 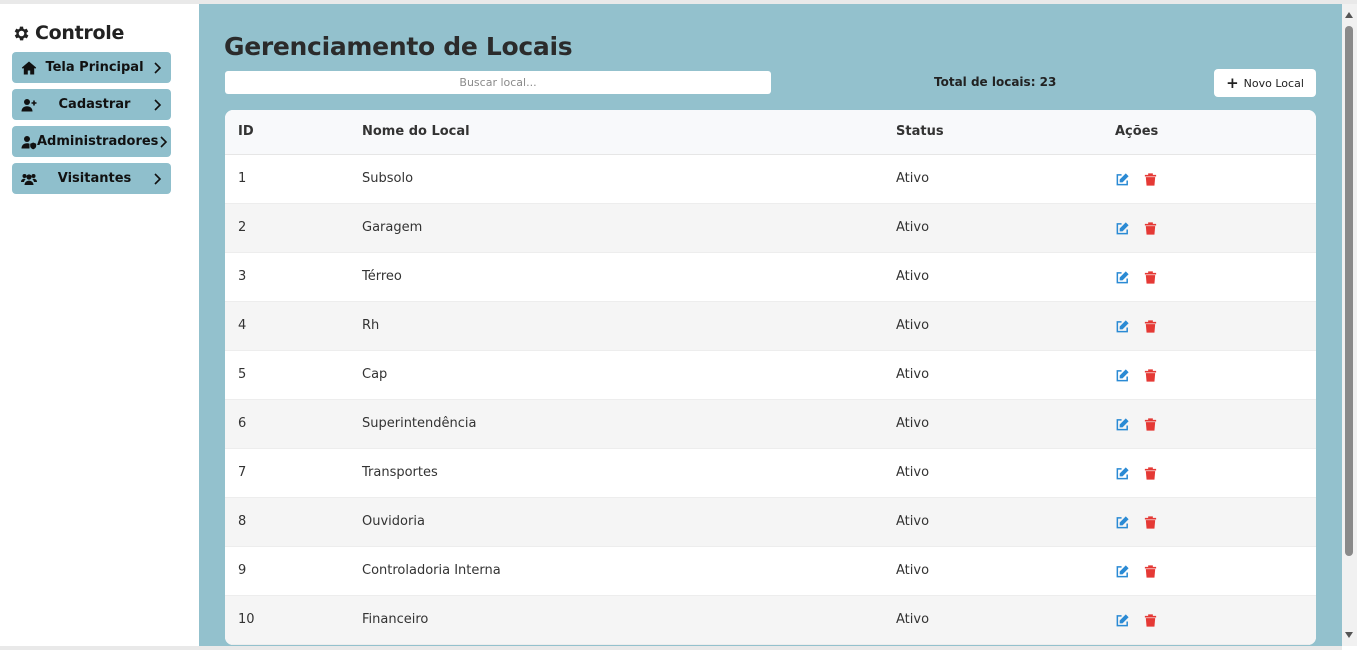 I want to click on sidebar-item-tela-principal: Tela Principal, so click(x=91, y=67).